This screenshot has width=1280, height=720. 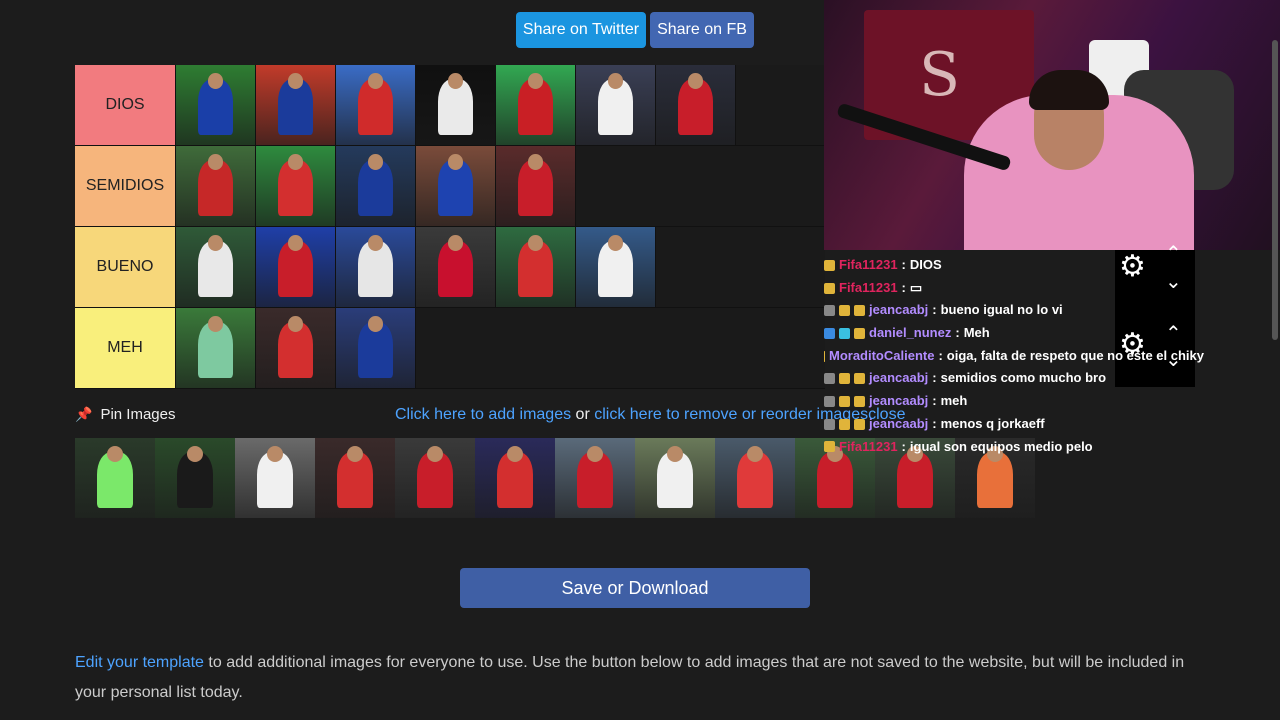 I want to click on chat-username: daniel_nunez, so click(x=910, y=333).